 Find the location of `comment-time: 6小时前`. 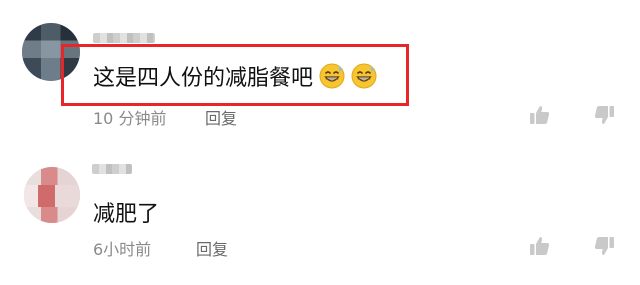

comment-time: 6小时前 is located at coordinates (122, 249).